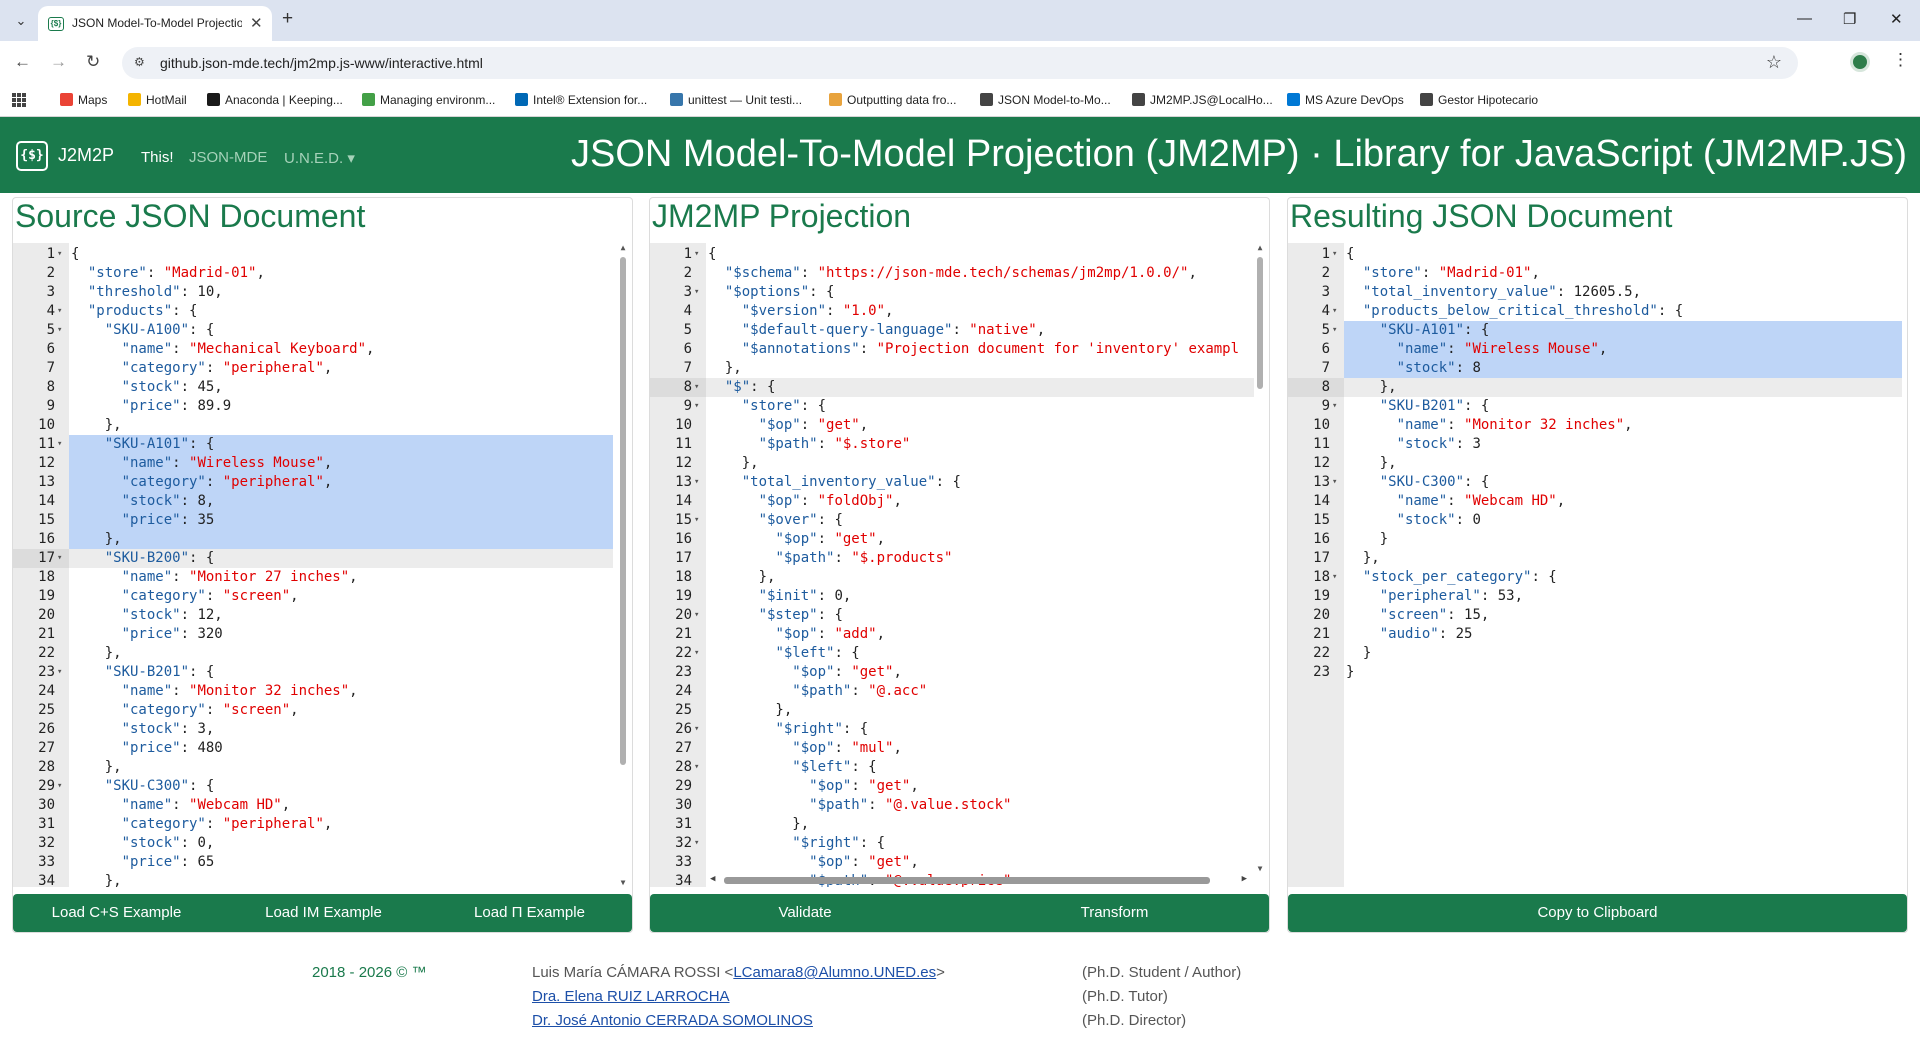  Describe the element at coordinates (157, 157) in the screenshot. I see `nav-link-this: This!` at that location.